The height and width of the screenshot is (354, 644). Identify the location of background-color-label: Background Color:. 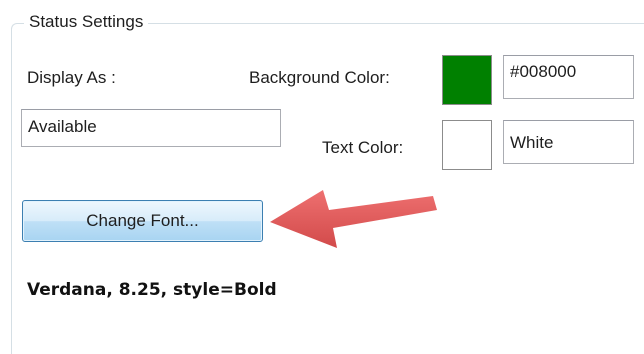
(319, 77).